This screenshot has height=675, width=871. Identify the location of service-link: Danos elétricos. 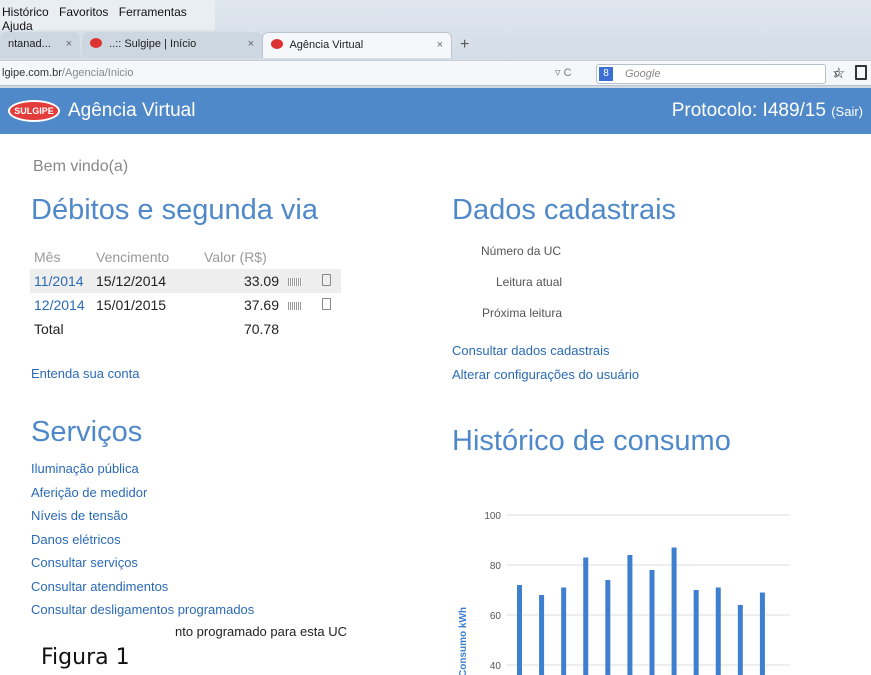
(76, 539).